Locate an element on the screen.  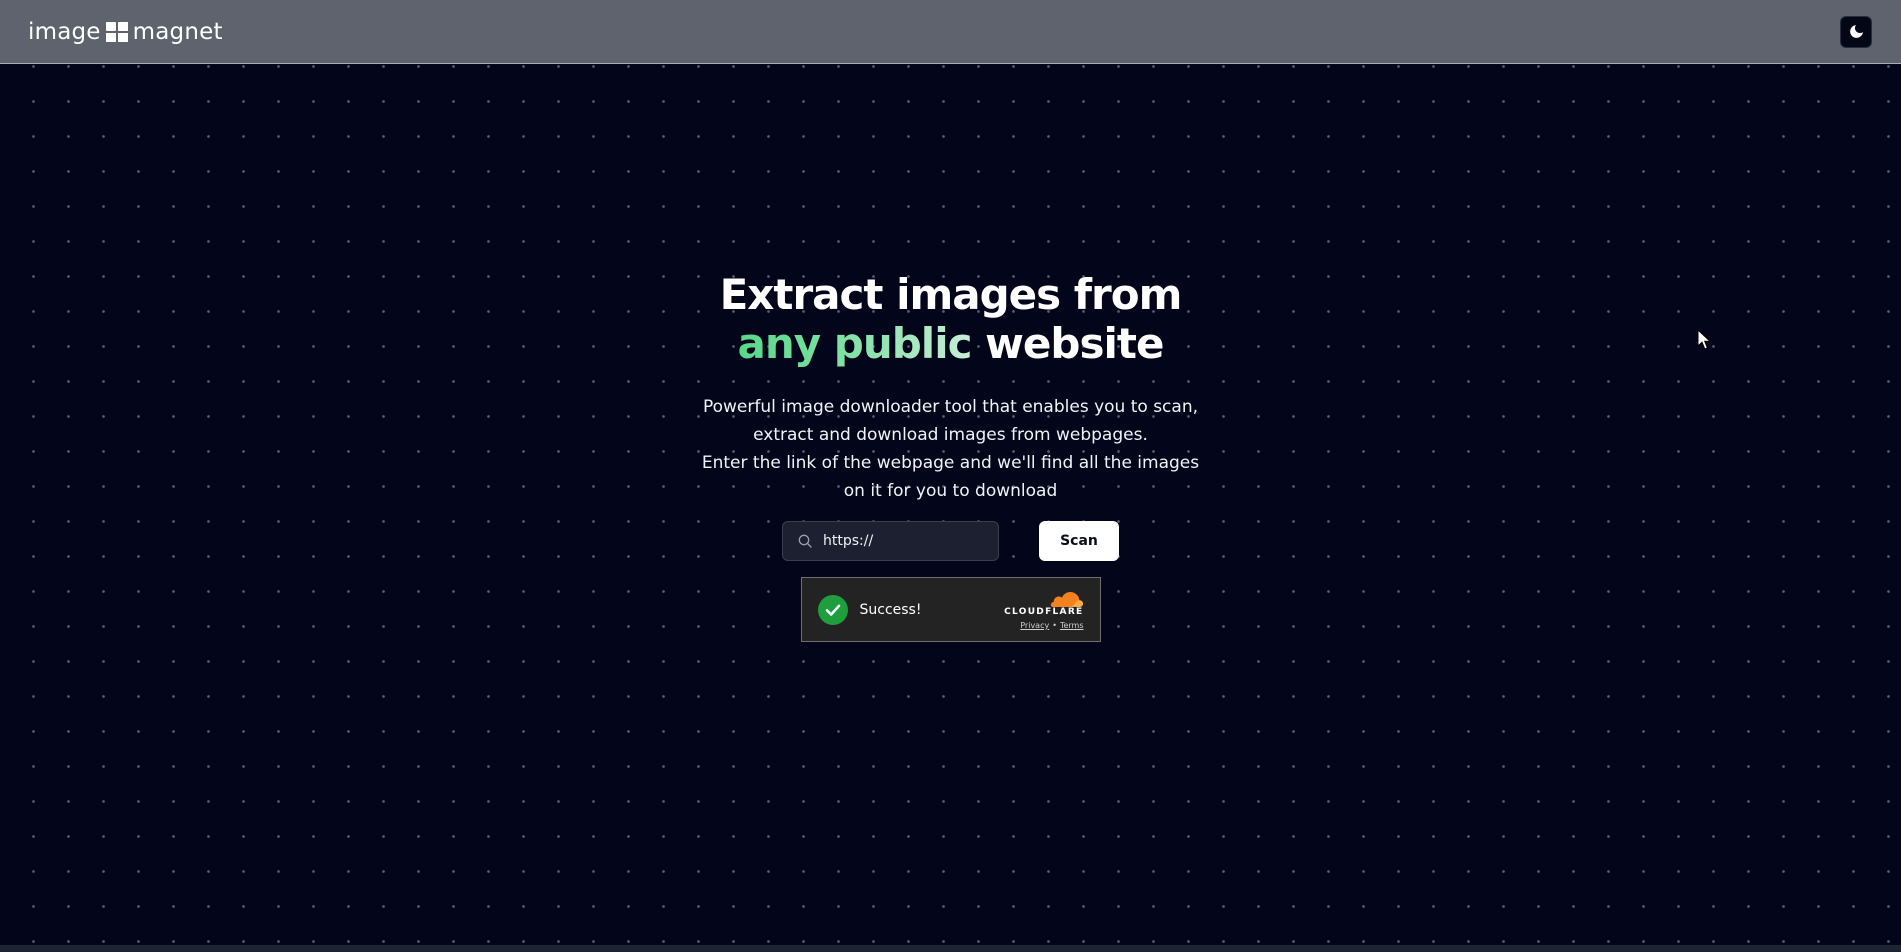
mouse-cursor-icon is located at coordinates (1704, 339).